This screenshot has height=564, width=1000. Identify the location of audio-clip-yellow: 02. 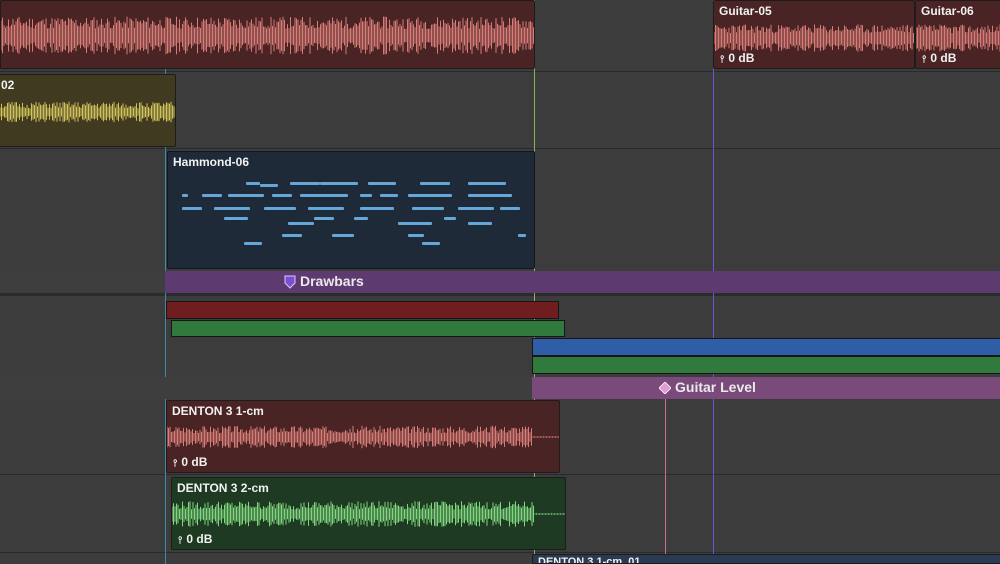
(88, 110).